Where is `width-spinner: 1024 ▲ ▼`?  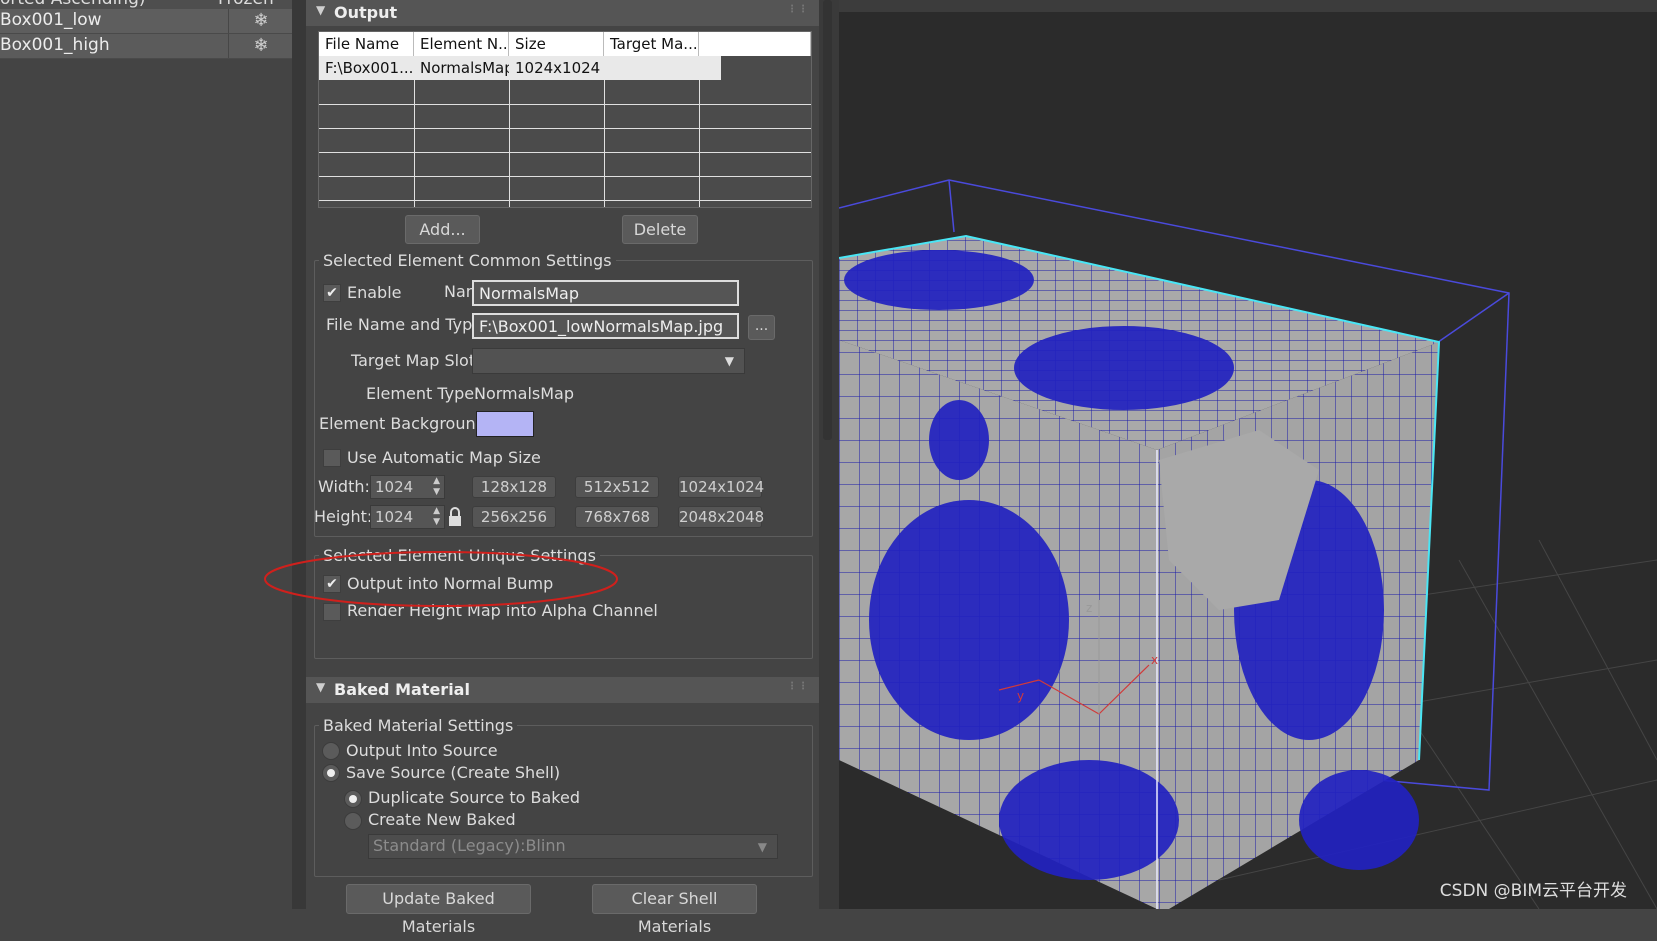 width-spinner: 1024 ▲ ▼ is located at coordinates (407, 487).